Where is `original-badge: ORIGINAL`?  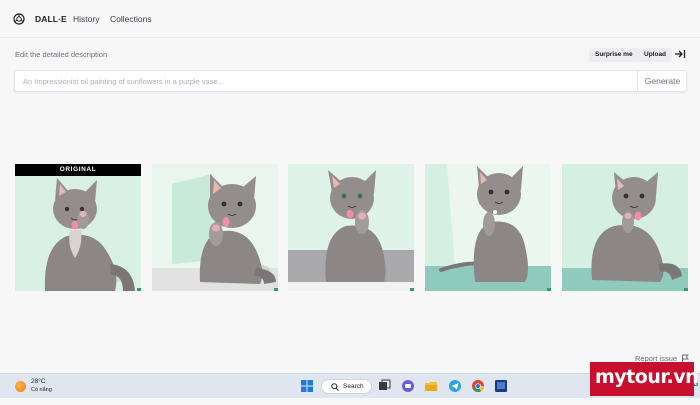
original-badge: ORIGINAL is located at coordinates (78, 170).